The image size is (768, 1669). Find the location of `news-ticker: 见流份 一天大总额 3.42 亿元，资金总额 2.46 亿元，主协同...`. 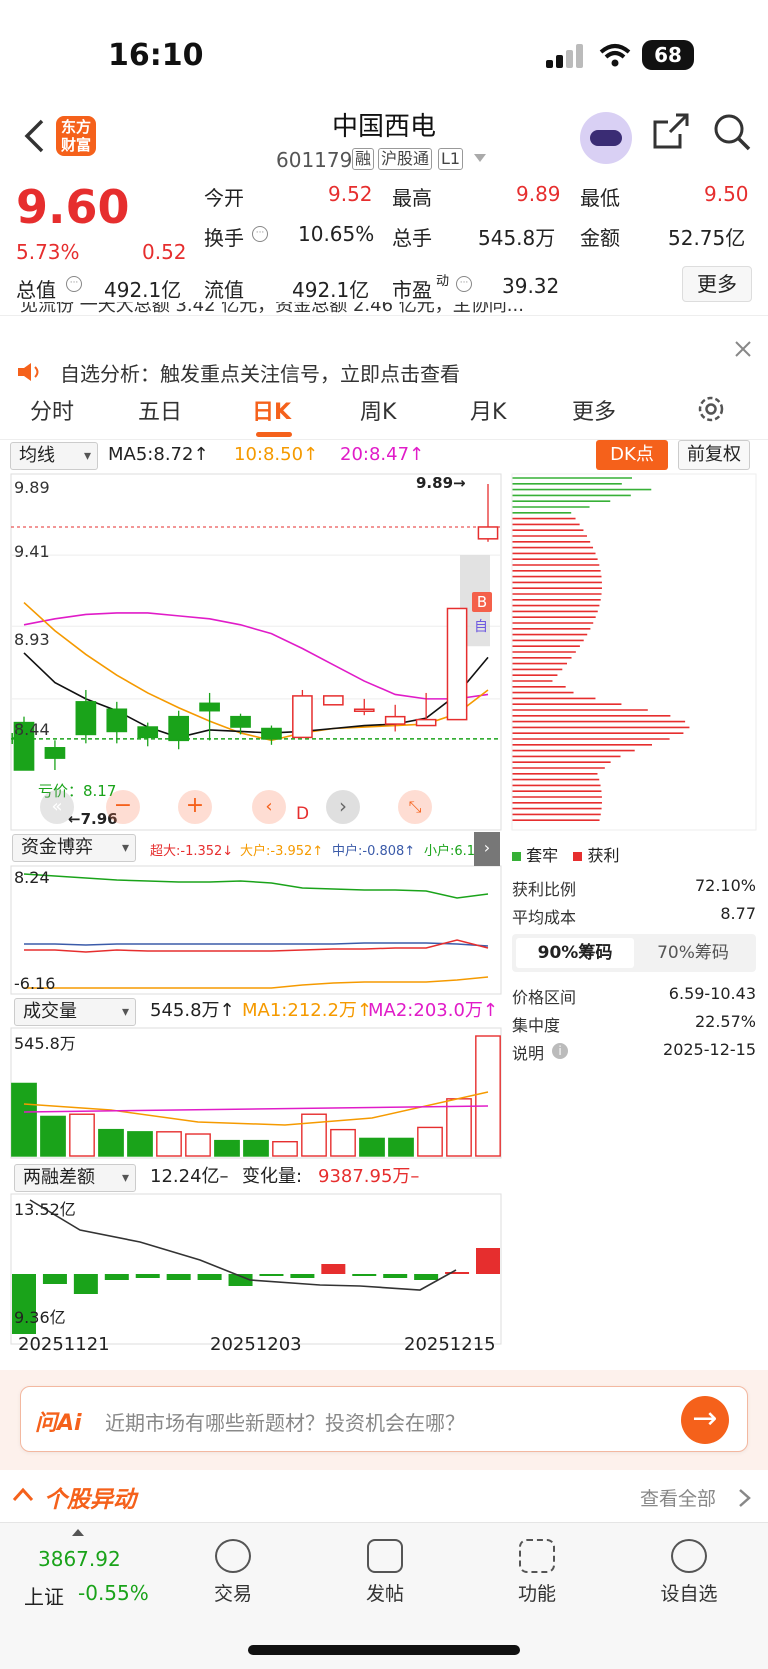

news-ticker: 见流份 一天大总额 3.42 亿元，资金总额 2.46 亿元，主协同... is located at coordinates (360, 310).